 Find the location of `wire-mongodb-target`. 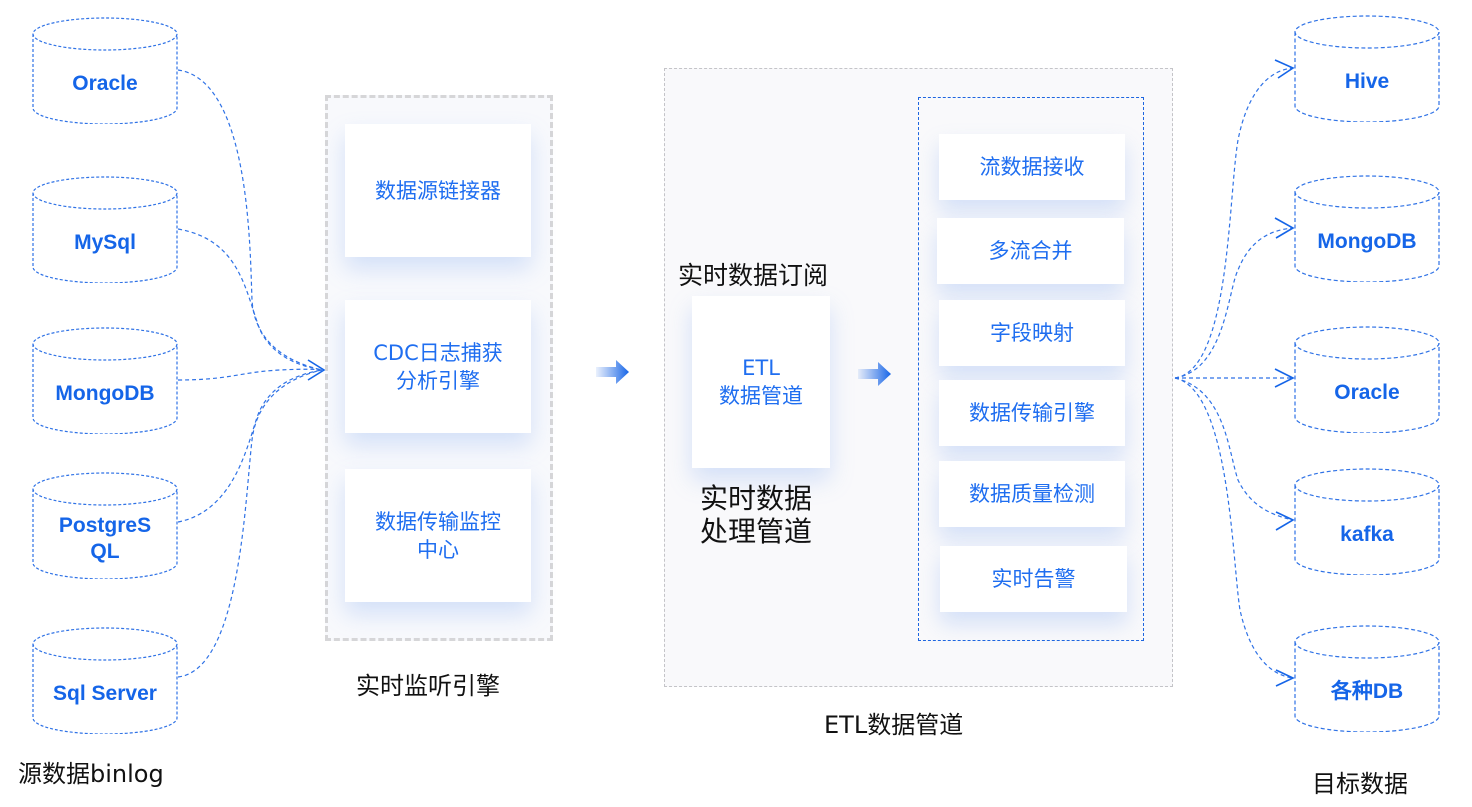

wire-mongodb-target is located at coordinates (1234, 303).